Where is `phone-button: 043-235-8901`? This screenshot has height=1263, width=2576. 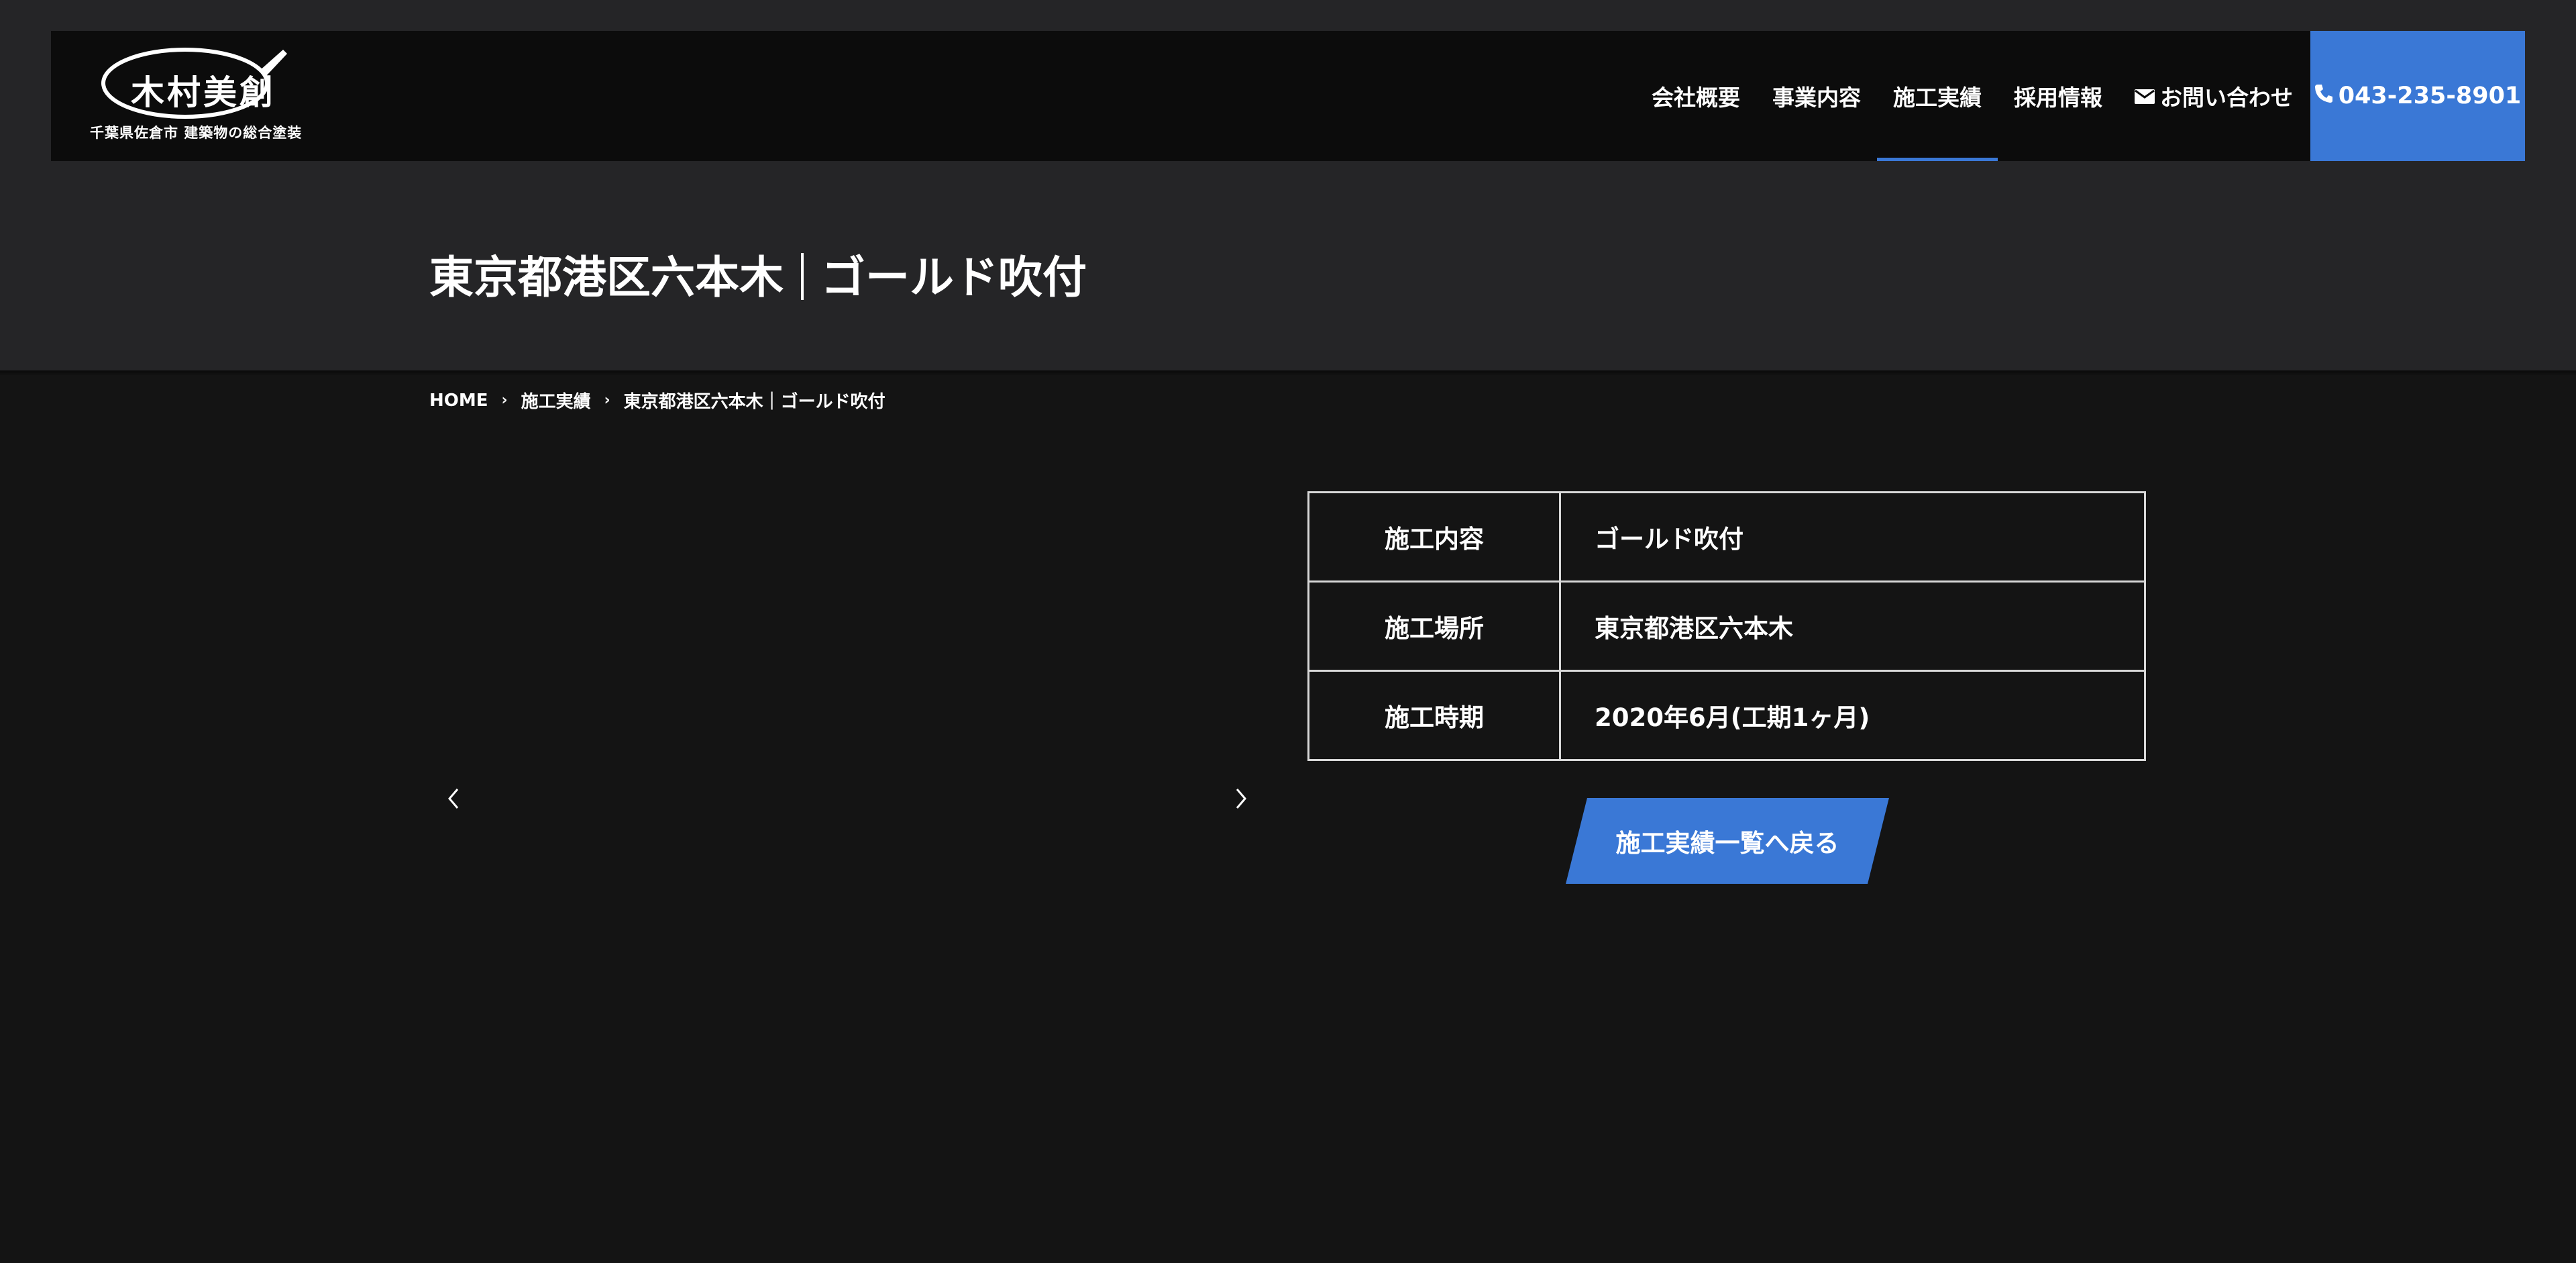 phone-button: 043-235-8901 is located at coordinates (2417, 96).